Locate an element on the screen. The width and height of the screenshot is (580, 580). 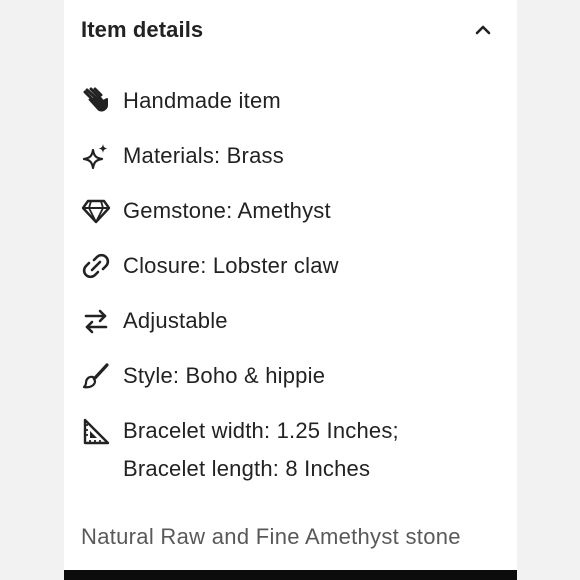
detail-handmade: Handmade item is located at coordinates (181, 103).